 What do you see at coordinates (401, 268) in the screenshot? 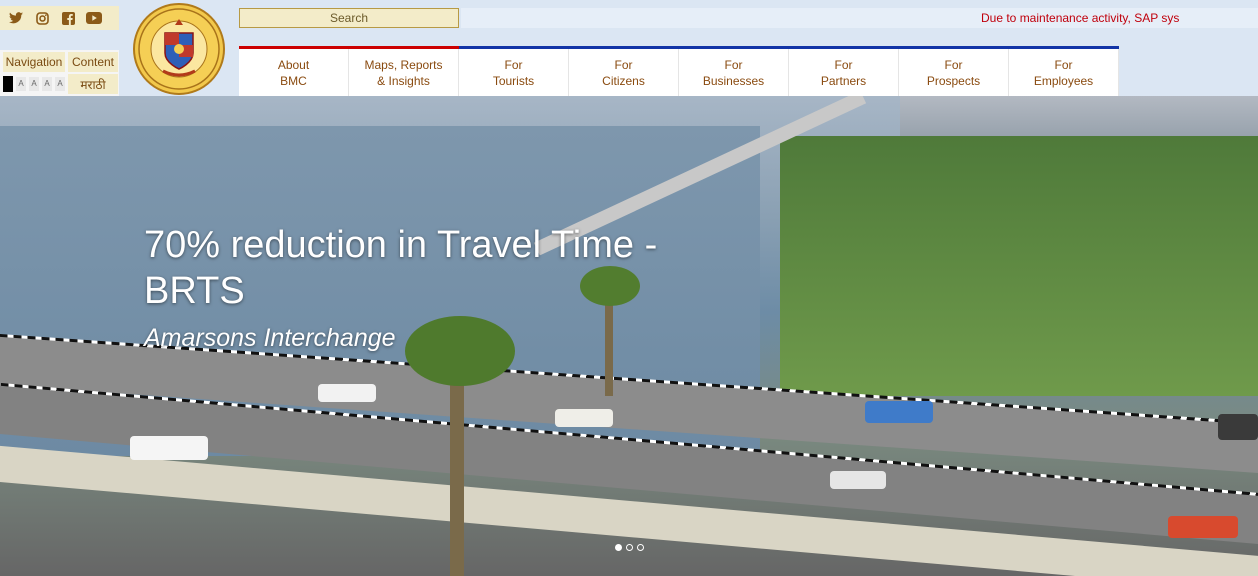
I see `hero-title: 70% reduction in Travel Time - BRTS` at bounding box center [401, 268].